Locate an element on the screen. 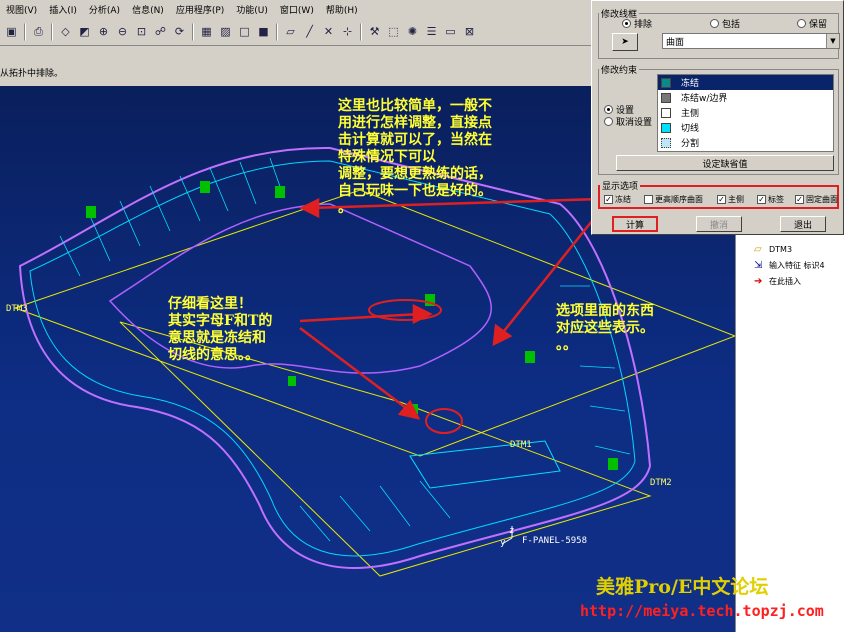 This screenshot has height=632, width=844. shading-icon: ■ is located at coordinates (263, 31).